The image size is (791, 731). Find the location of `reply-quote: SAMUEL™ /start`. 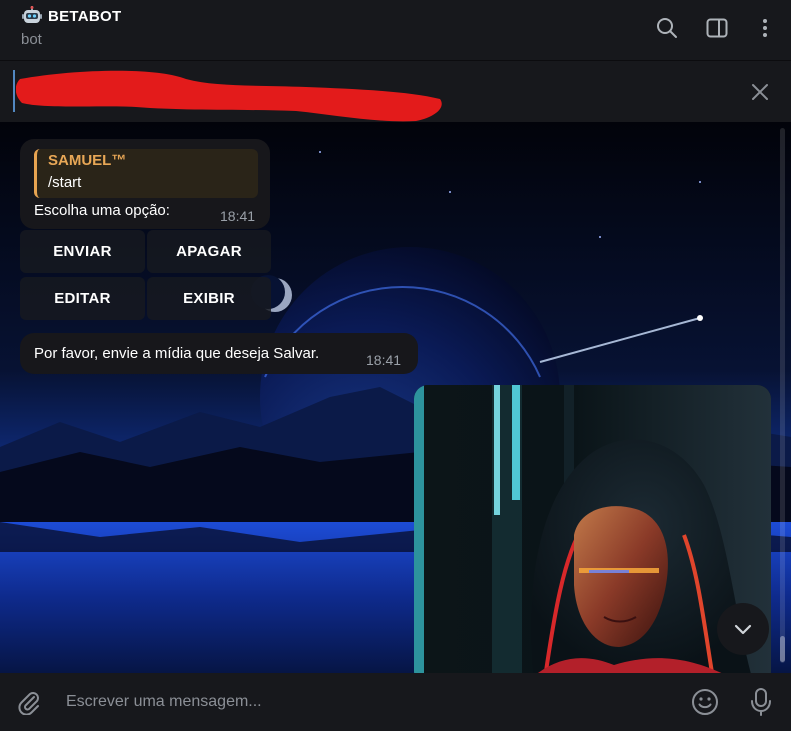

reply-quote: SAMUEL™ /start is located at coordinates (146, 173).